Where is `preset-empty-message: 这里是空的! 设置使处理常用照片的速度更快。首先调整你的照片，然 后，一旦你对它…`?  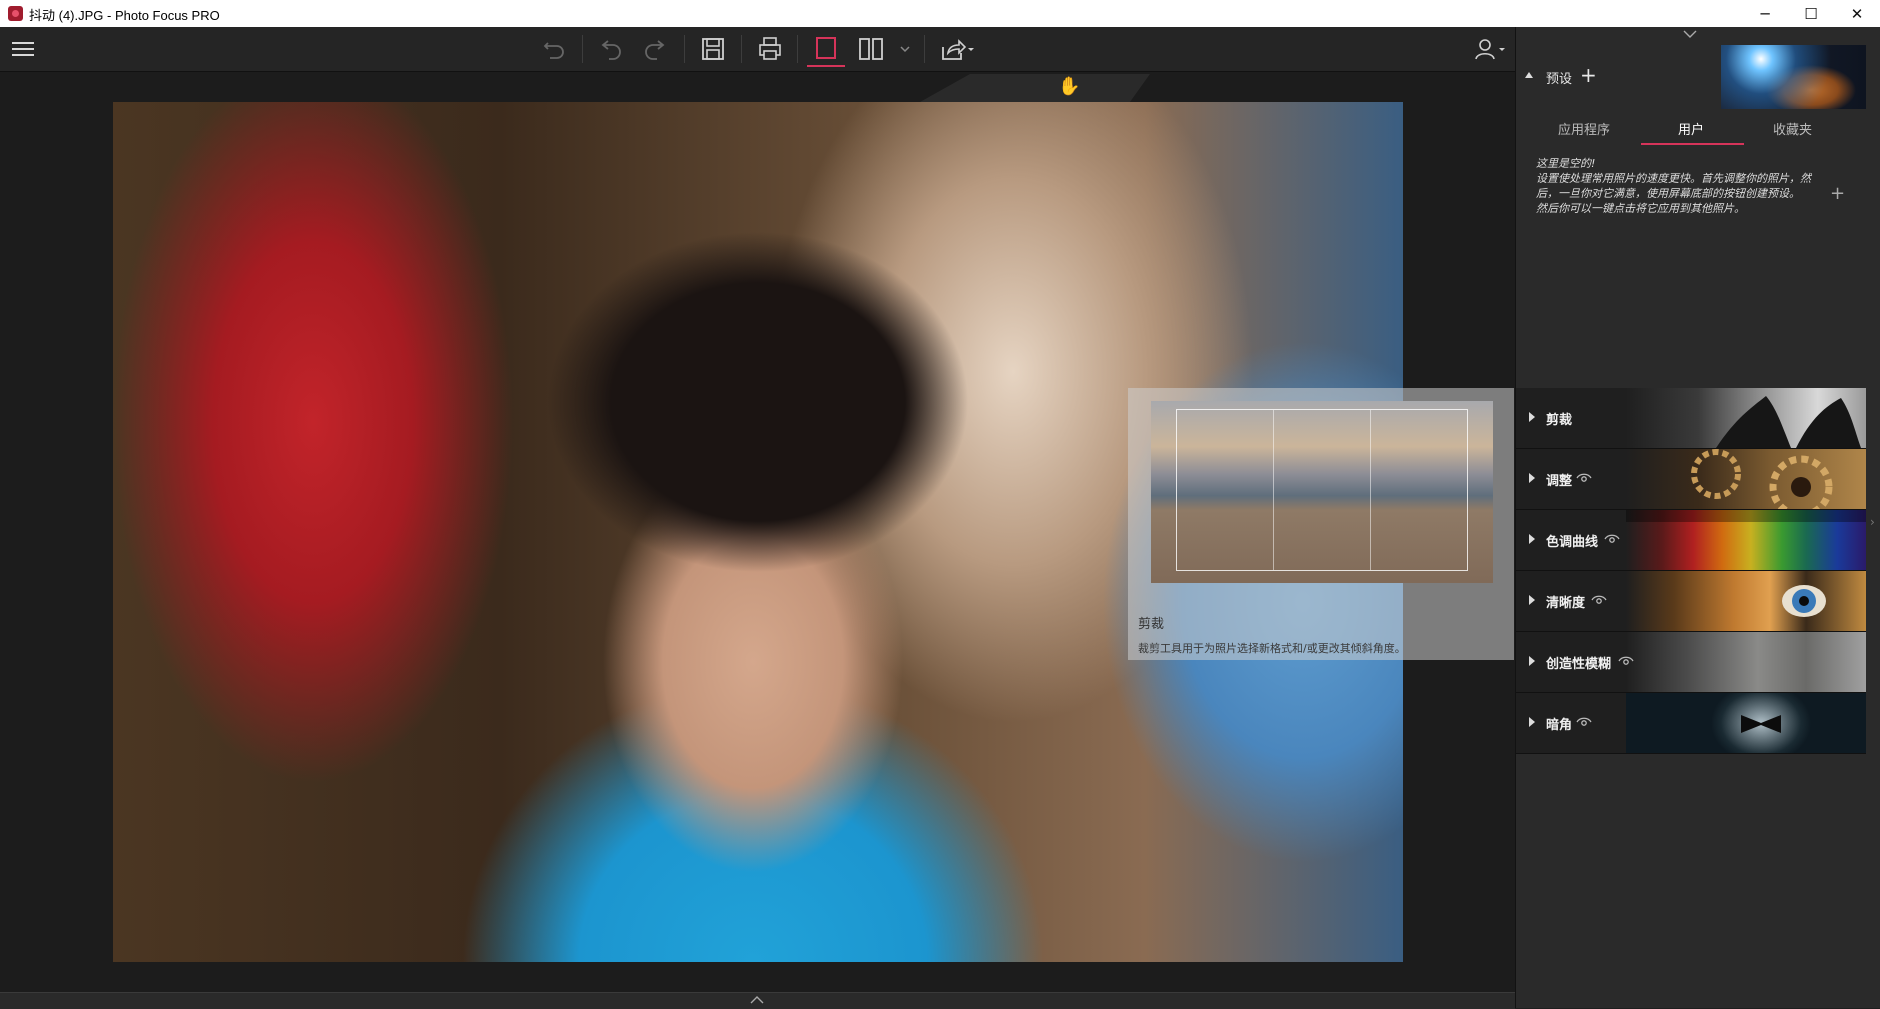 preset-empty-message: 这里是空的! 设置使处理常用照片的速度更快。首先调整你的照片，然 后，一旦你对它… is located at coordinates (1691, 186).